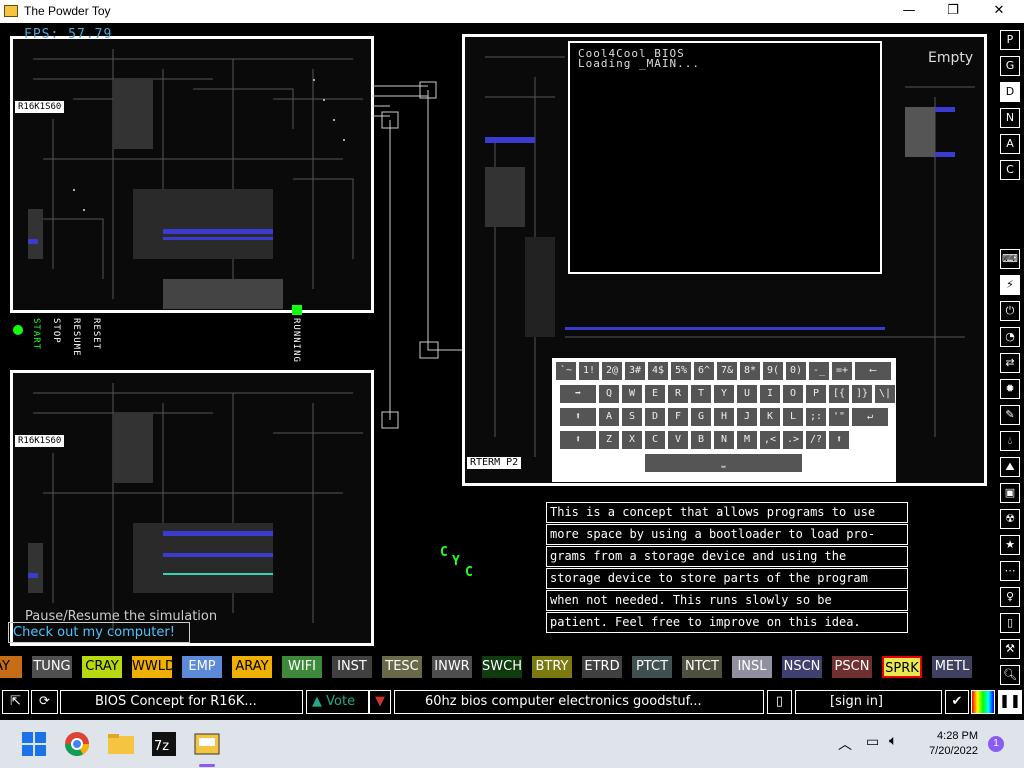 The width and height of the screenshot is (1024, 768). What do you see at coordinates (658, 371) in the screenshot?
I see `keyboard-key: 4$` at bounding box center [658, 371].